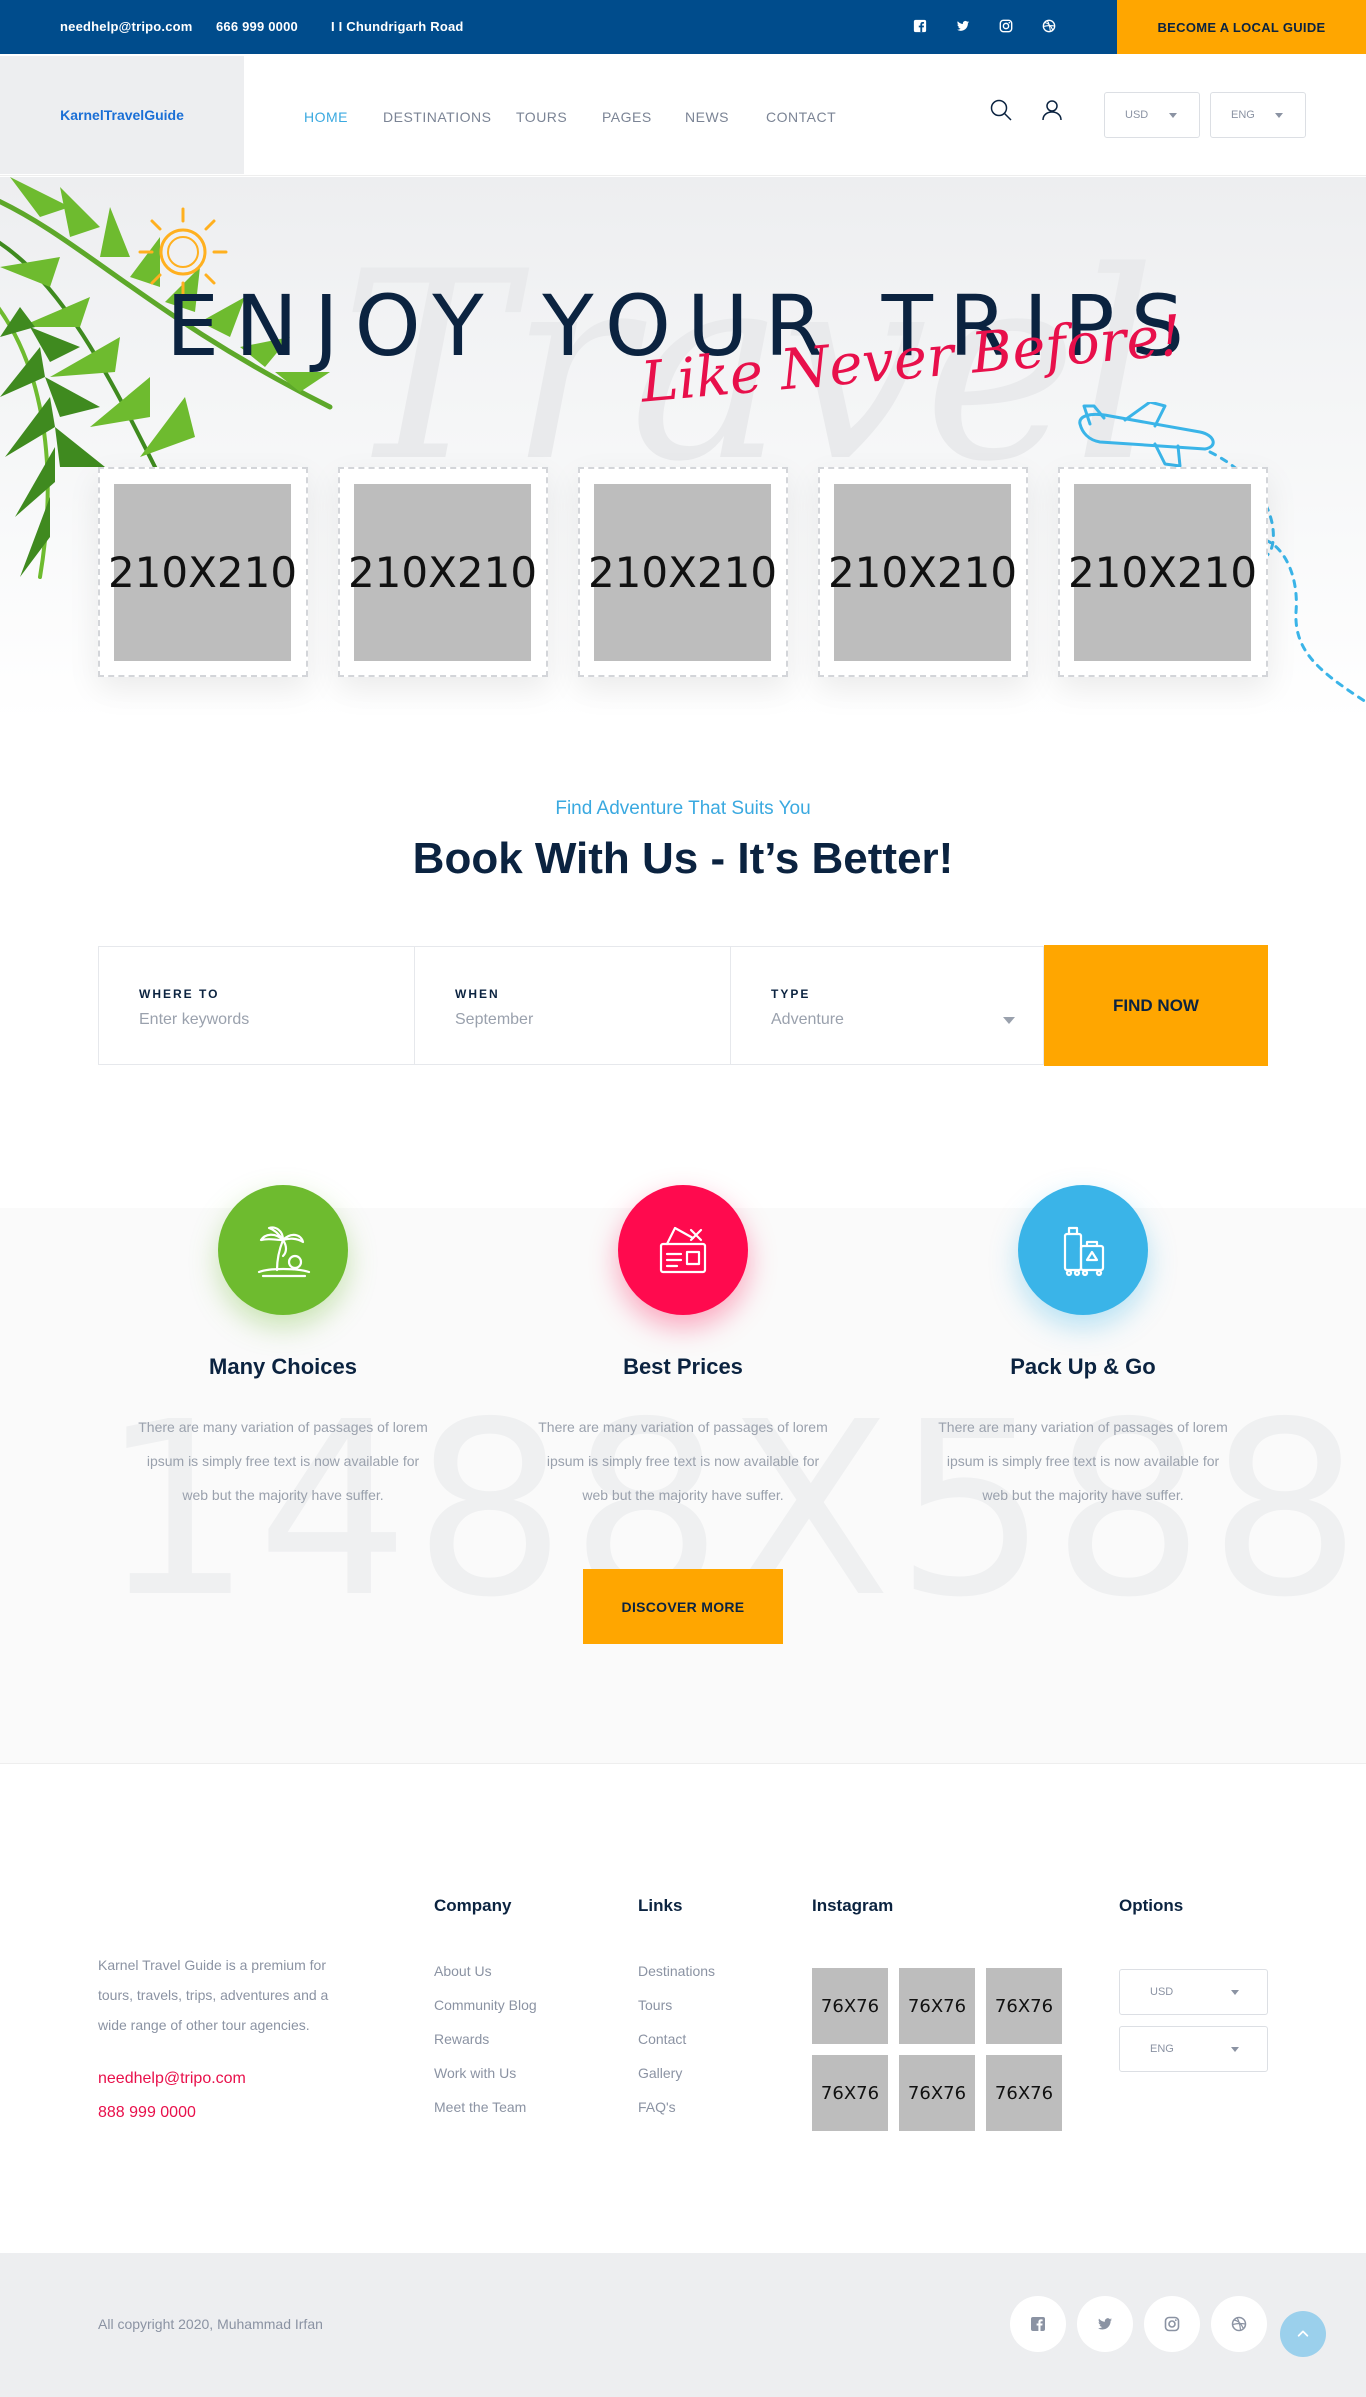 Image resolution: width=1366 pixels, height=2397 pixels. I want to click on topbar-address: I I Chundrigarh Road, so click(397, 26).